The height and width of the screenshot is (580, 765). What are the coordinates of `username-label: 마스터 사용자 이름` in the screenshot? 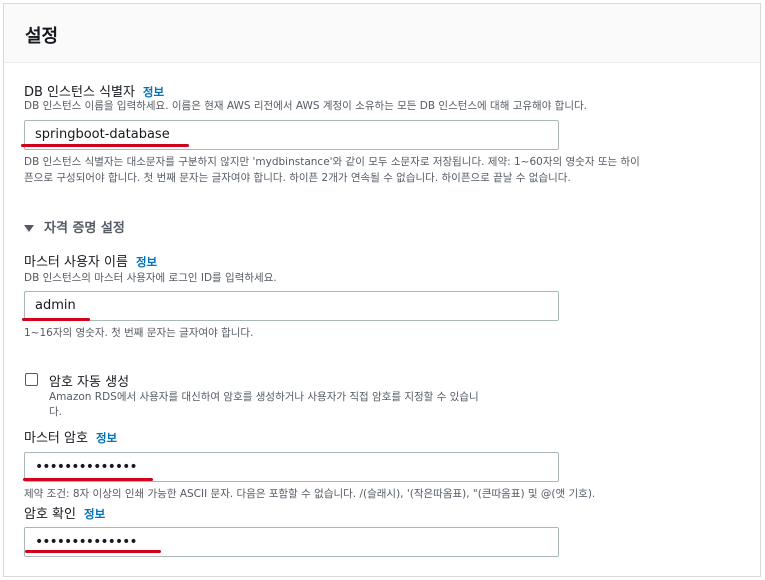 It's located at (76, 262).